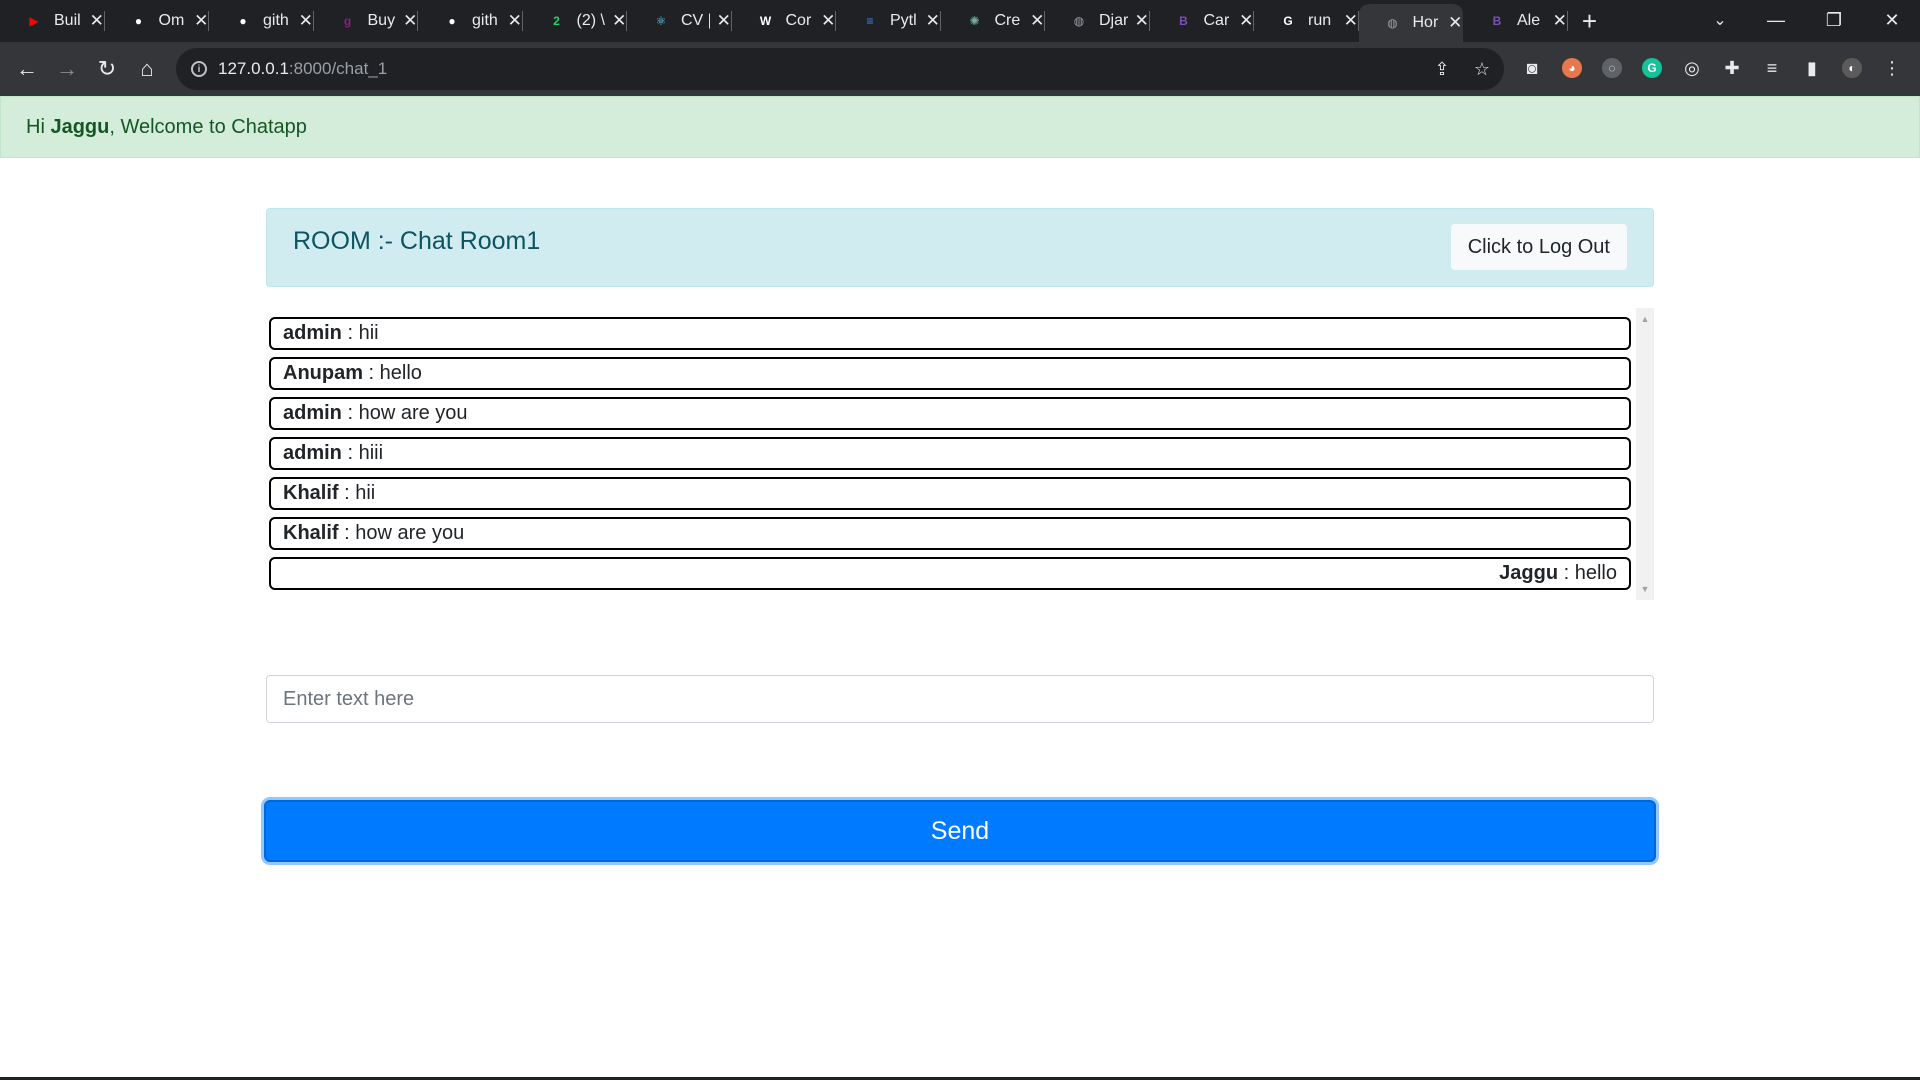  I want to click on reload-icon: ↻, so click(107, 69).